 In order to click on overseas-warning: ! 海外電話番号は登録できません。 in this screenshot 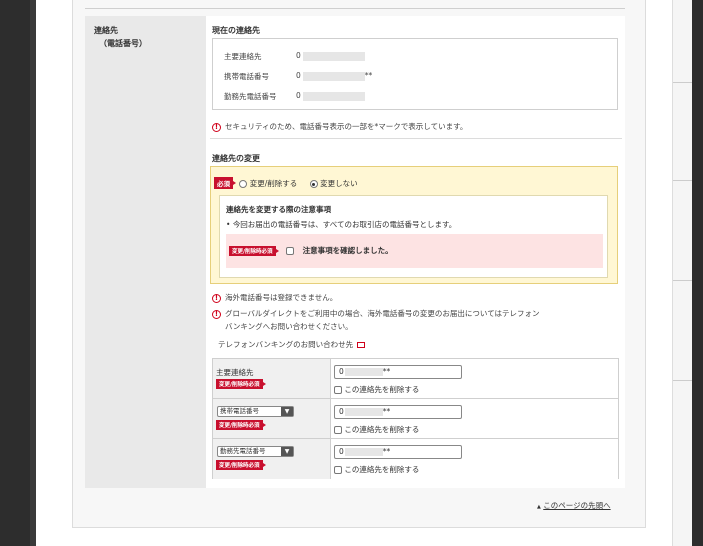, I will do `click(274, 297)`.